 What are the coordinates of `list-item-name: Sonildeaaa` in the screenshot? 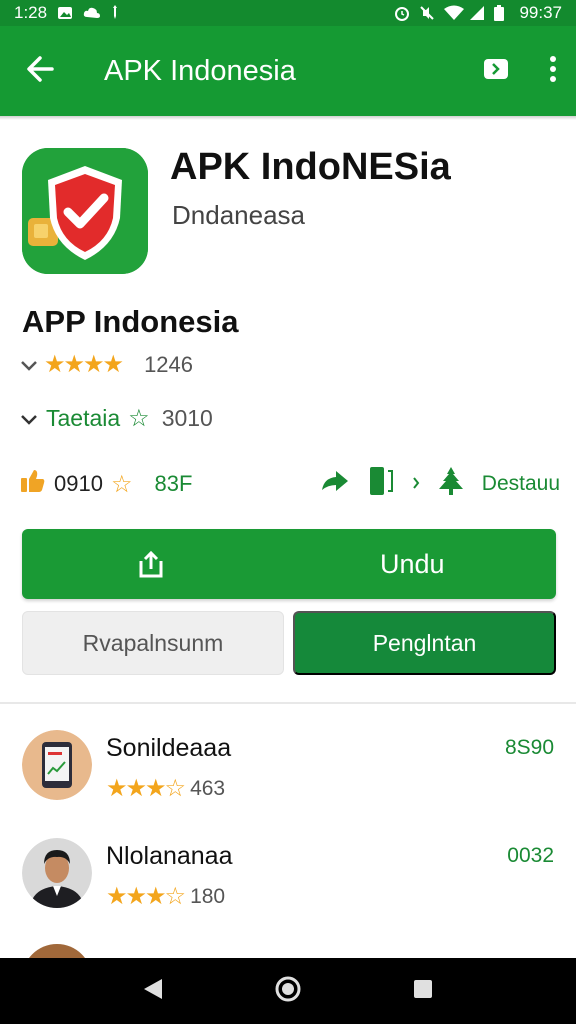 It's located at (169, 748).